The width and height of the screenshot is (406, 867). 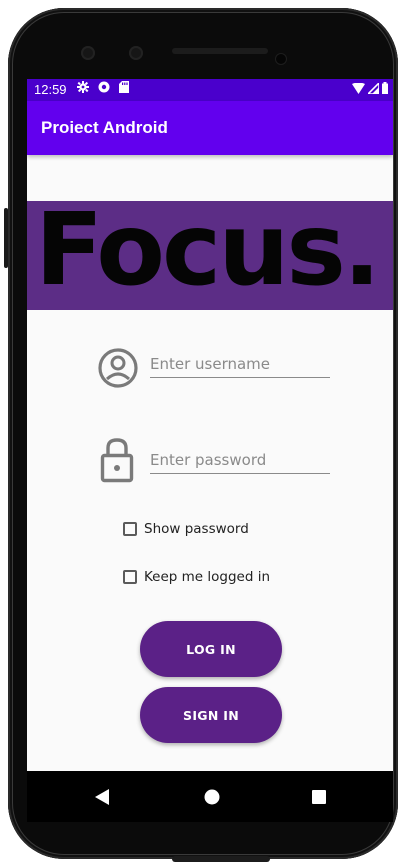 What do you see at coordinates (124, 87) in the screenshot?
I see `sd-card-icon` at bounding box center [124, 87].